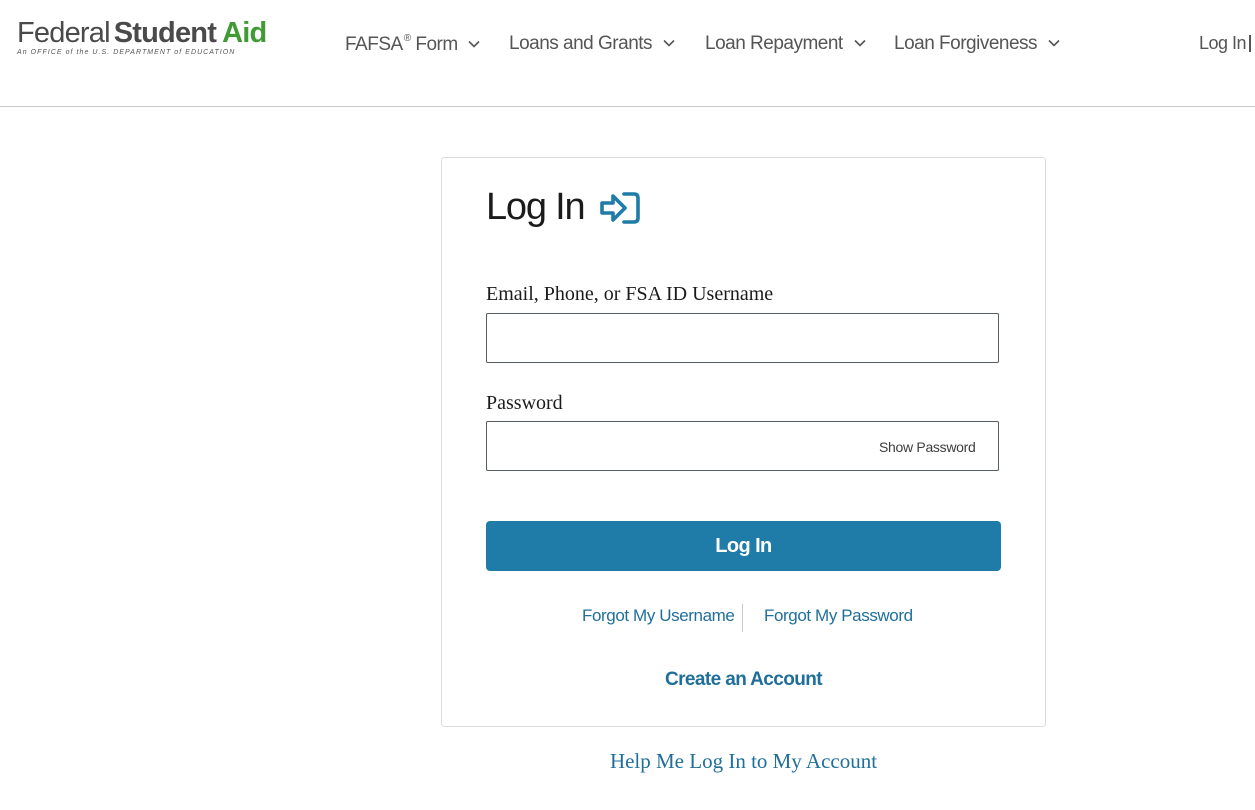 The image size is (1255, 810). What do you see at coordinates (407, 38) in the screenshot?
I see `registered-mark: ®` at bounding box center [407, 38].